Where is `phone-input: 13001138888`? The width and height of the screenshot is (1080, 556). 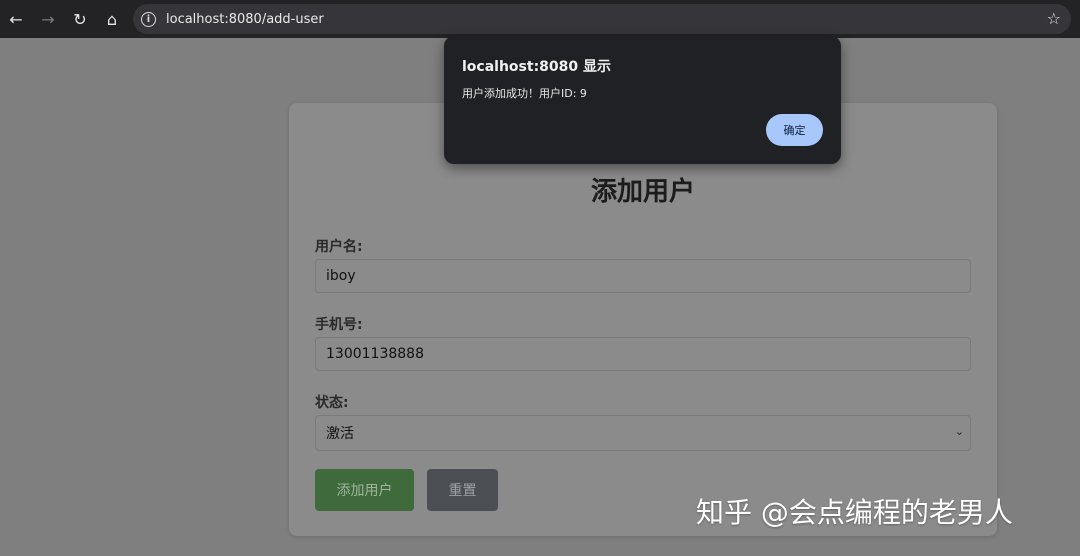
phone-input: 13001138888 is located at coordinates (643, 354).